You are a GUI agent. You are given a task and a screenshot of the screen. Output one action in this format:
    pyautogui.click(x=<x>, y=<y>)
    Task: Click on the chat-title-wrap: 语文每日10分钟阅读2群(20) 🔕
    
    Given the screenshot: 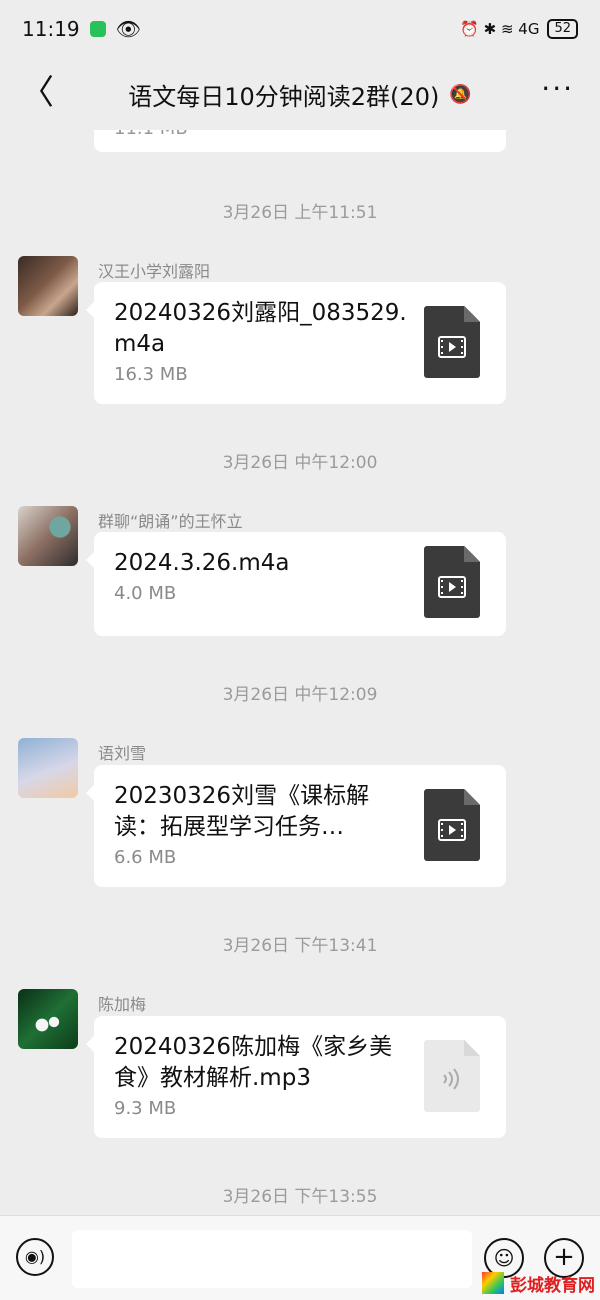 What is the action you would take?
    pyautogui.click(x=300, y=94)
    